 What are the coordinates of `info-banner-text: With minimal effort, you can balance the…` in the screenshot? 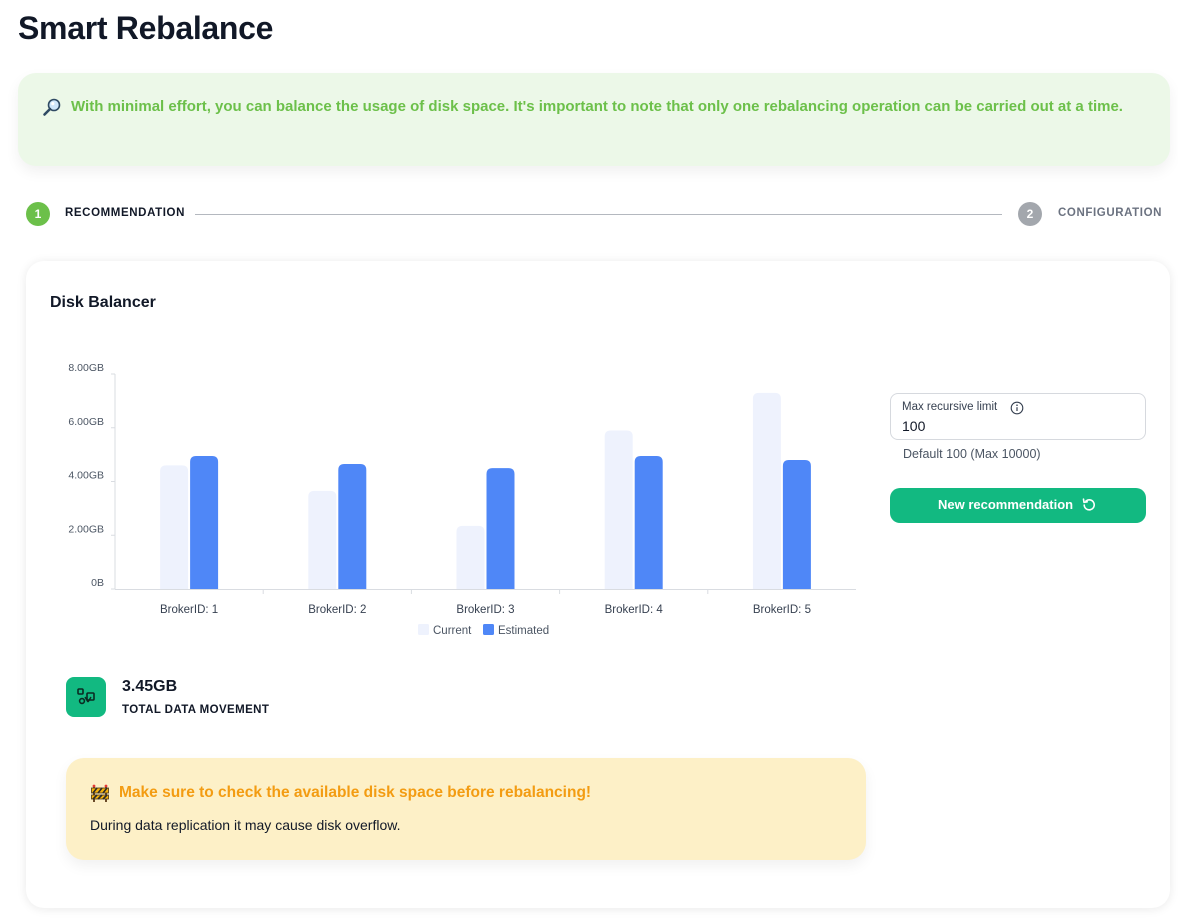 It's located at (597, 106).